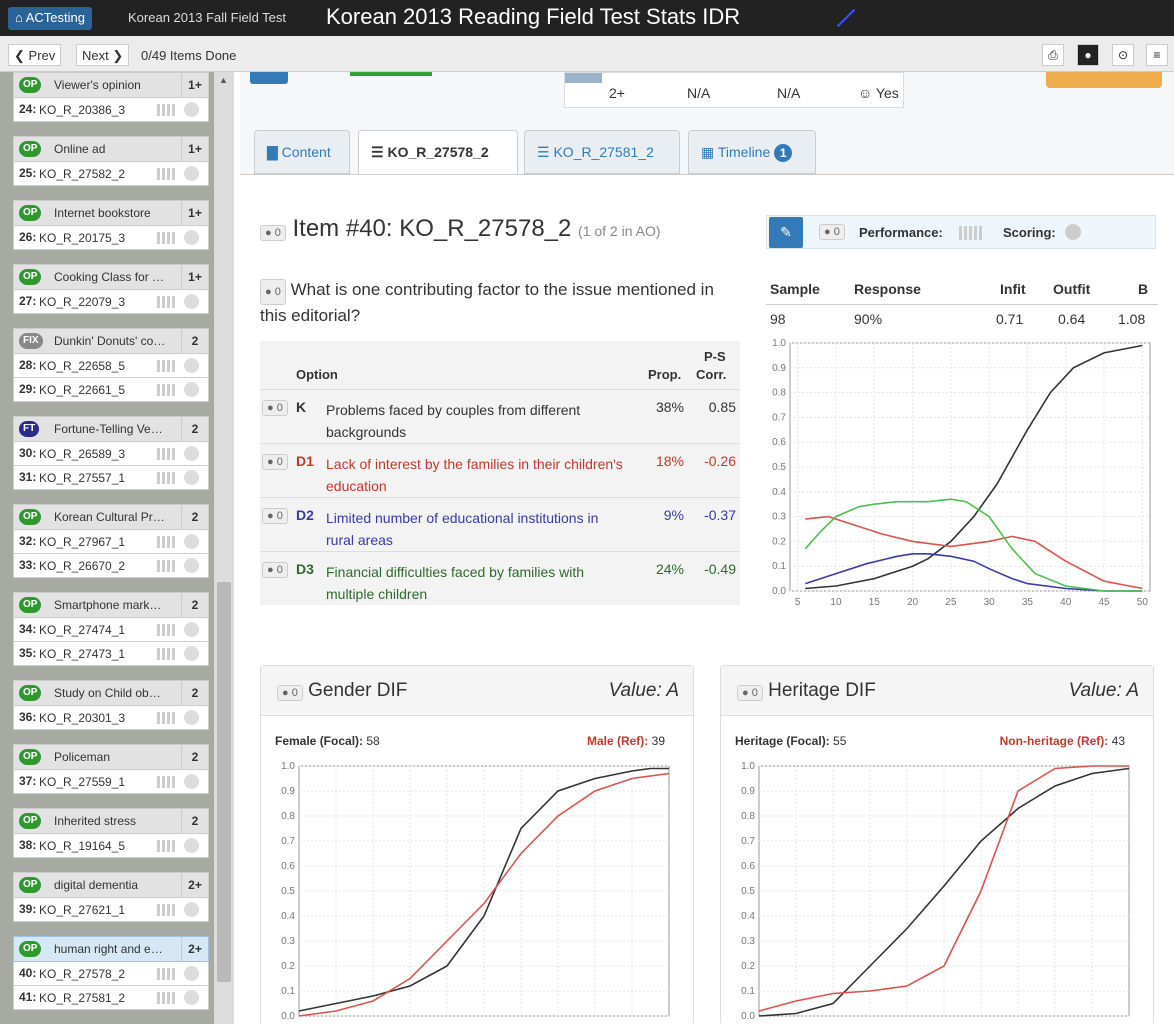 This screenshot has width=1174, height=1024. Describe the element at coordinates (602, 152) in the screenshot. I see `tab-item-2: ☰ KO_R_27581_2` at that location.